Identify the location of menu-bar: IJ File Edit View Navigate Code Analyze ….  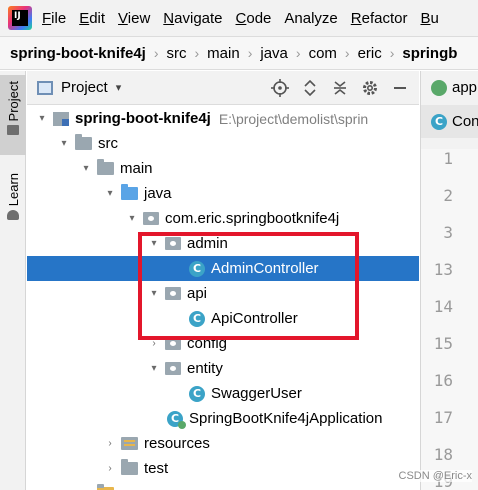
(239, 18).